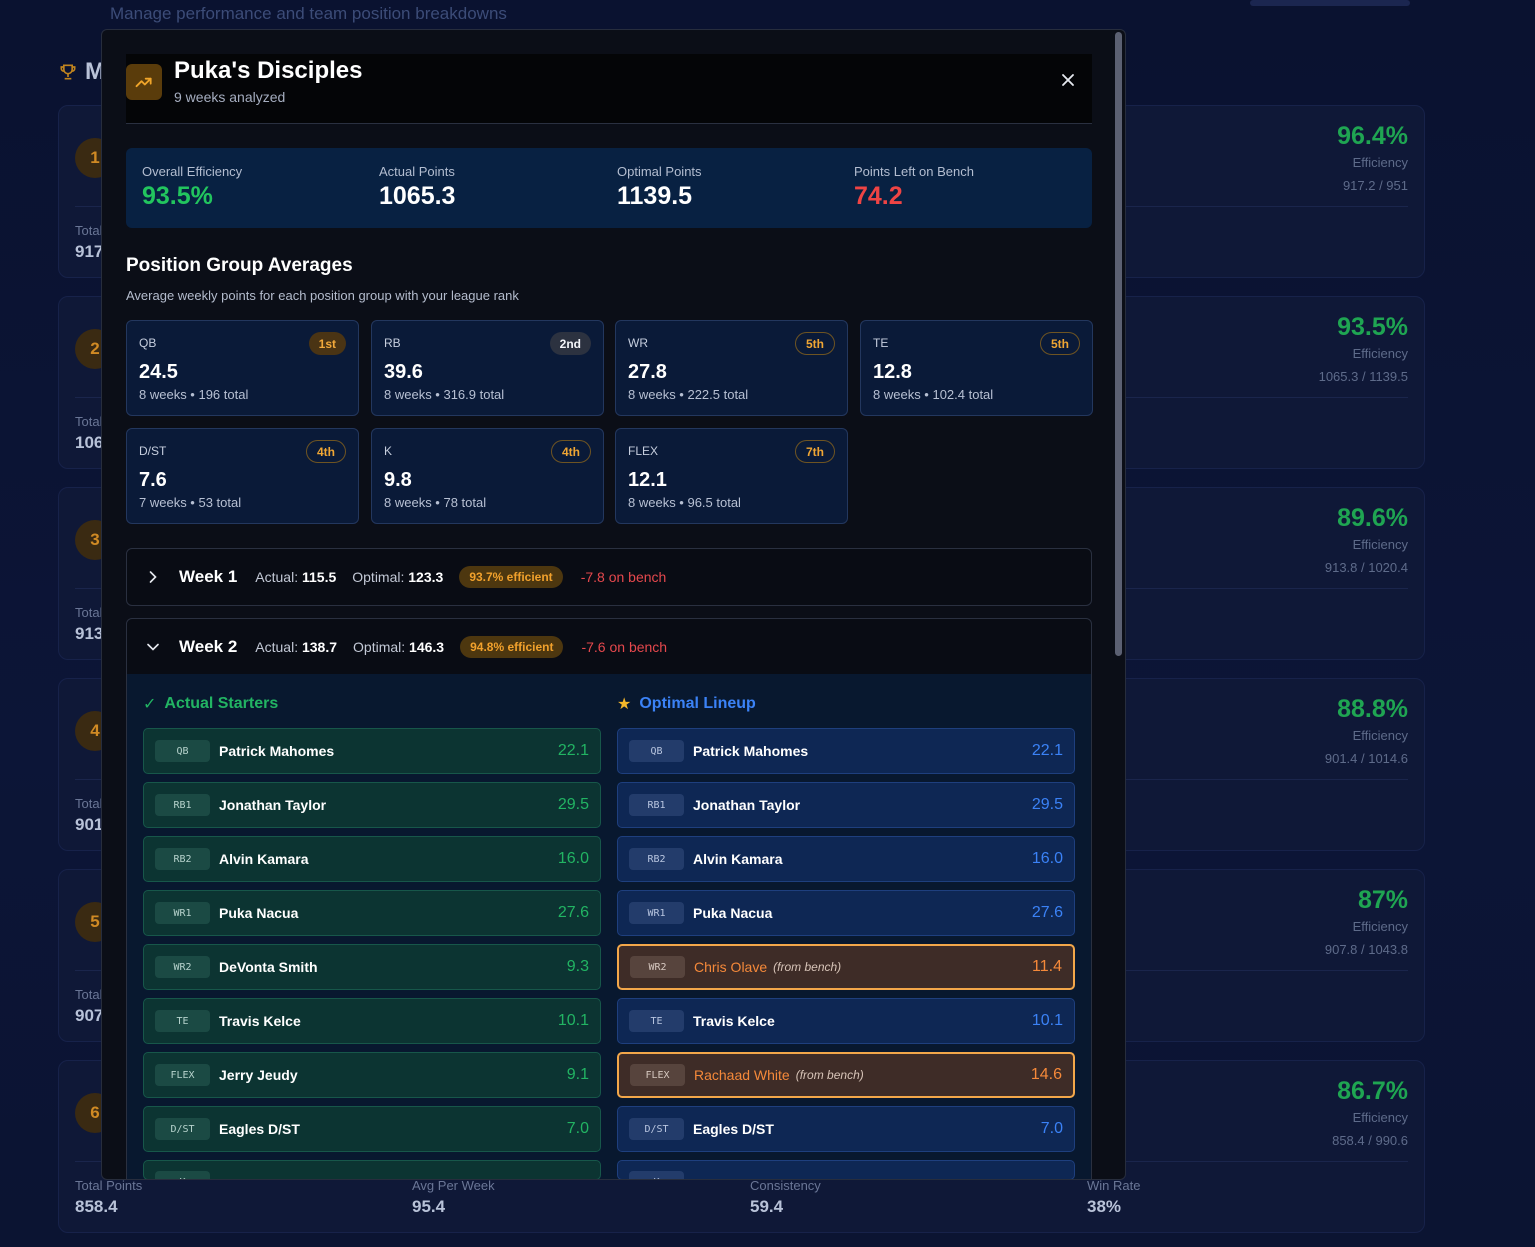 The width and height of the screenshot is (1535, 1247). I want to click on team-efficiency: 88.8% Efficiency 901.4 / 1014.6, so click(1366, 730).